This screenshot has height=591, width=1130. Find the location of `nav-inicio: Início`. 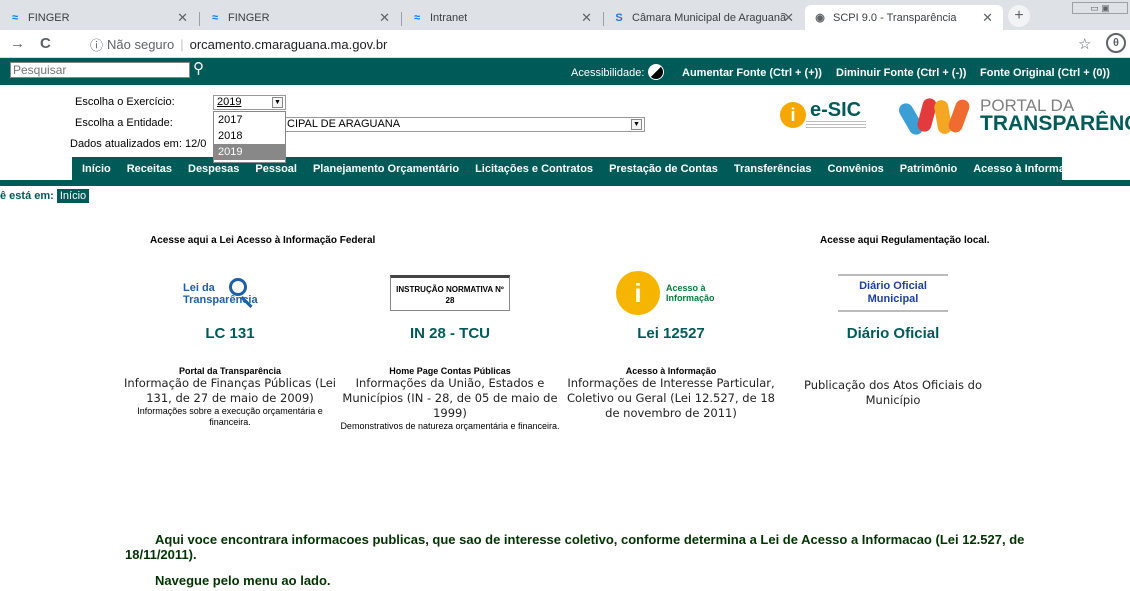

nav-inicio: Início is located at coordinates (95, 169).